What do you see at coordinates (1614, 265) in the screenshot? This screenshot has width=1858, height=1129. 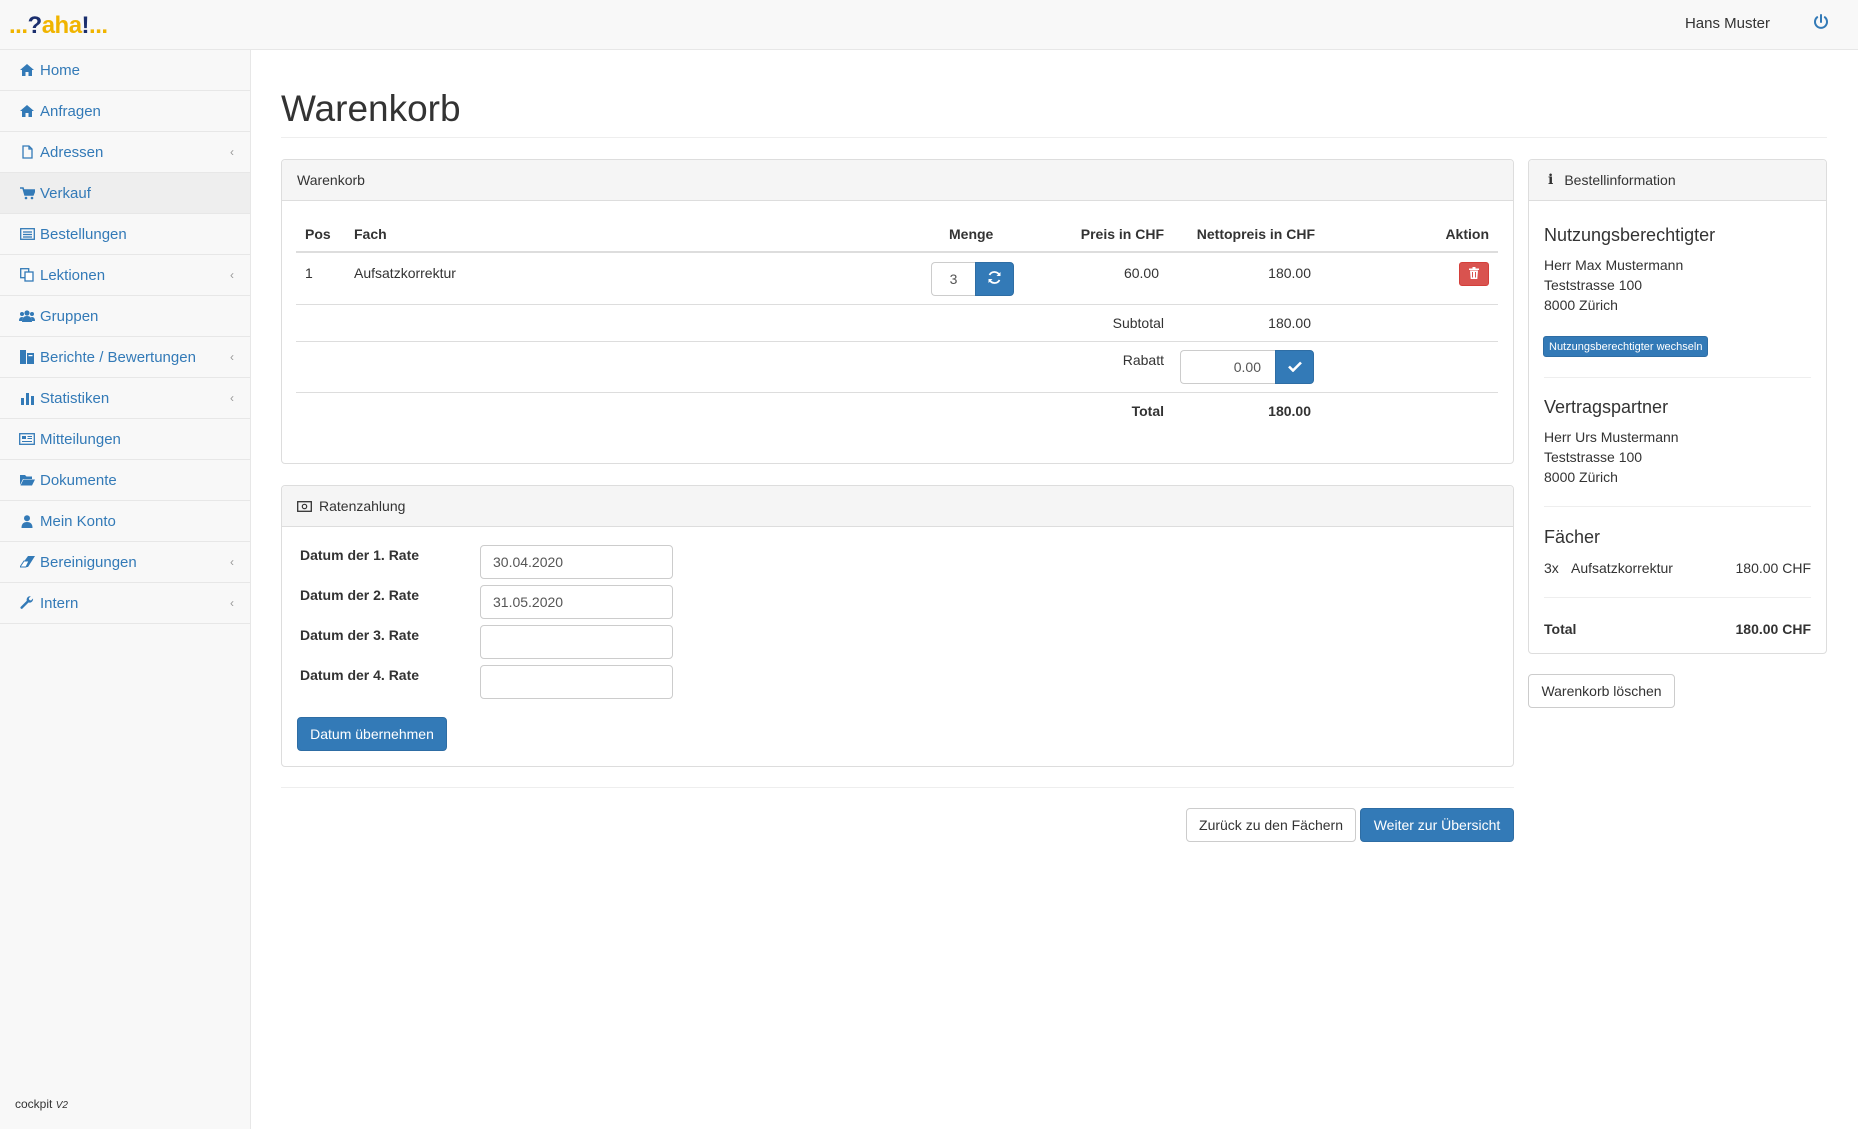 I see `beneficiary-name: Herr Max Mustermann` at bounding box center [1614, 265].